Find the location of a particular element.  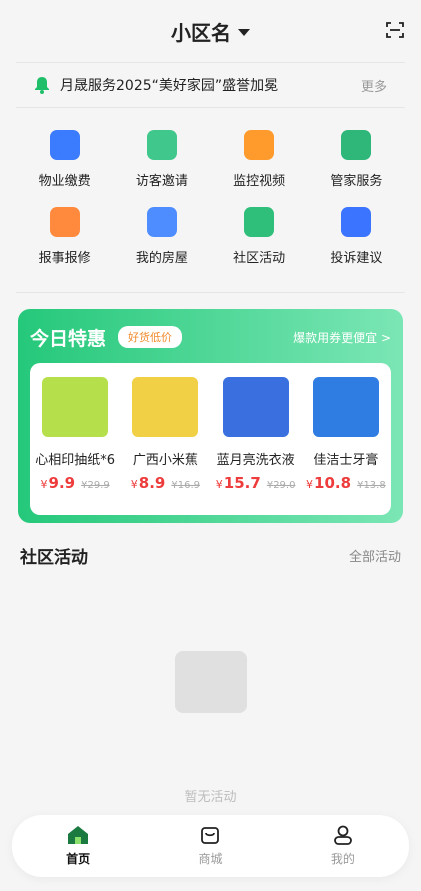

divider is located at coordinates (210, 292).